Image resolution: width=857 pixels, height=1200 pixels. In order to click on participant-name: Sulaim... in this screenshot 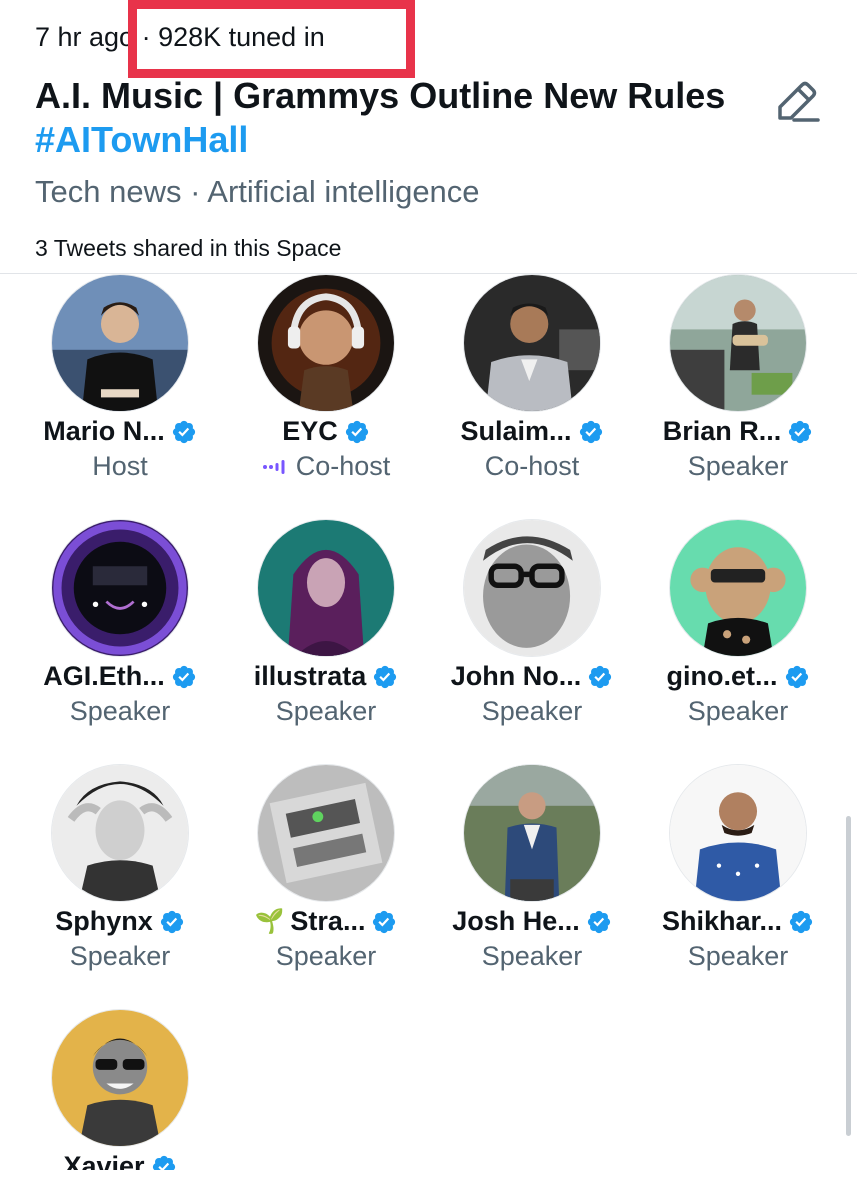, I will do `click(516, 431)`.